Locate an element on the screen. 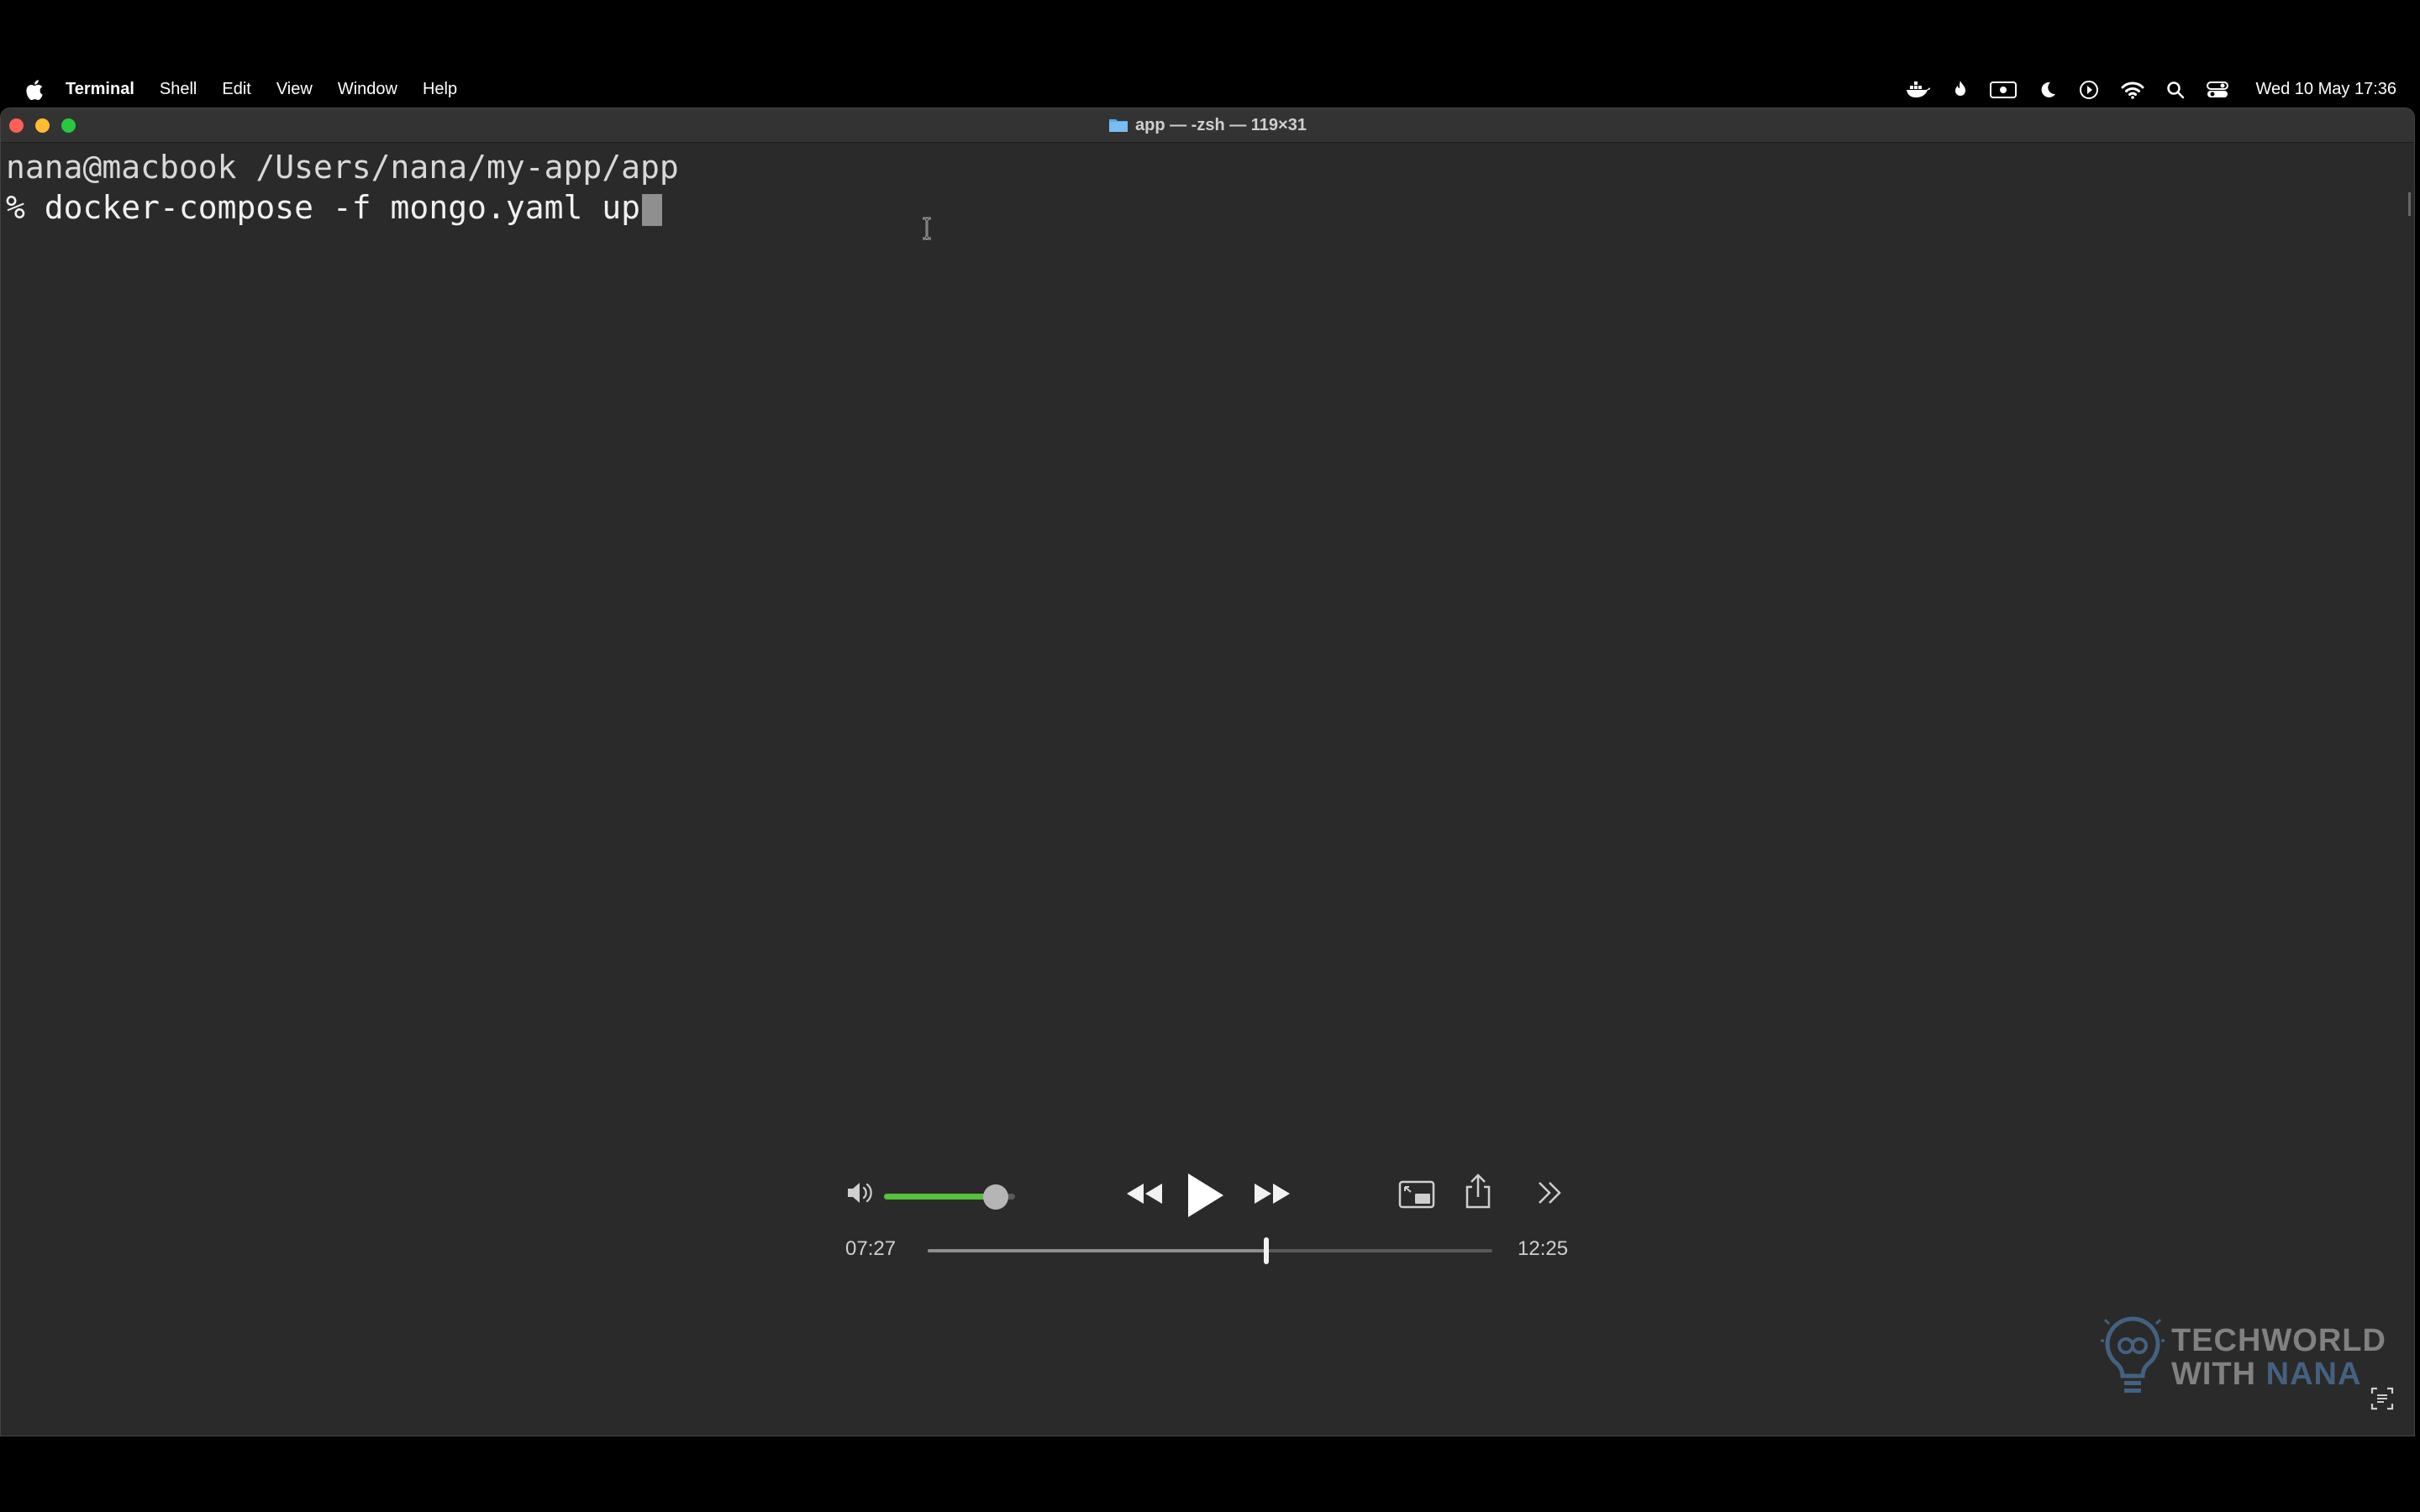 This screenshot has height=1512, width=2420. menu-view: View is located at coordinates (294, 89).